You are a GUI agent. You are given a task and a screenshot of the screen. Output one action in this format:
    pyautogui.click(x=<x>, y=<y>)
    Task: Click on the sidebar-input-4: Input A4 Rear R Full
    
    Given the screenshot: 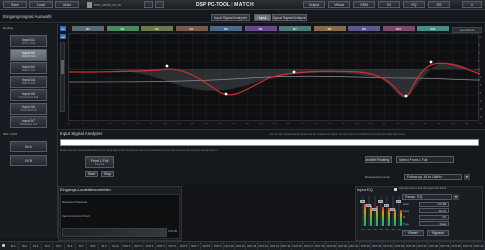 What is the action you would take?
    pyautogui.click(x=28, y=81)
    